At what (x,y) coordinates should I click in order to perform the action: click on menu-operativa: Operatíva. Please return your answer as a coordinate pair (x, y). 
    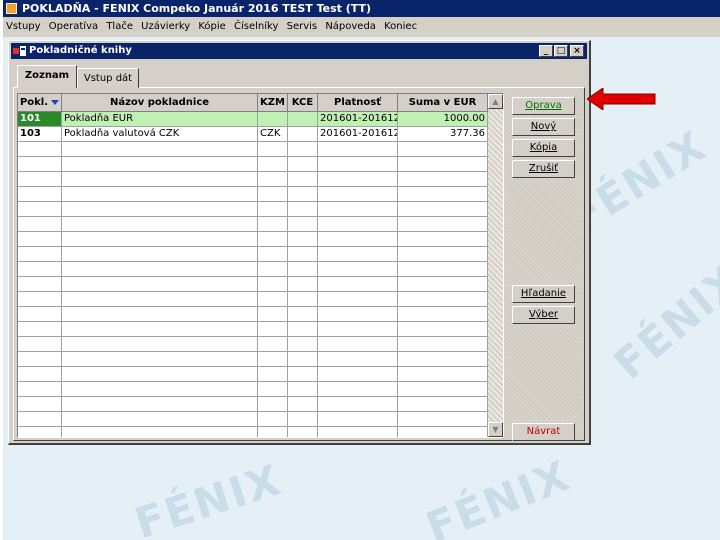
    Looking at the image, I should click on (73, 27).